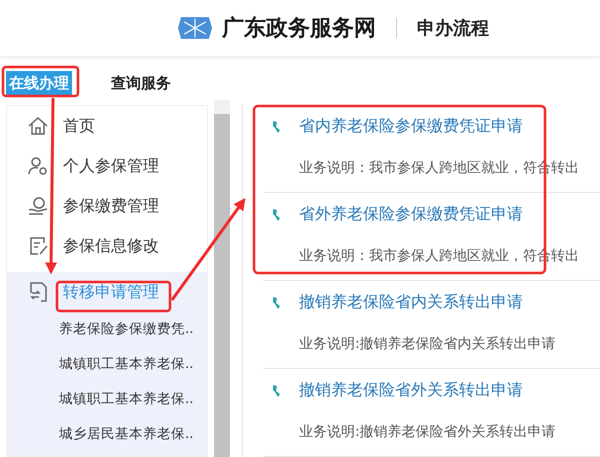 This screenshot has width=600, height=457. What do you see at coordinates (222, 278) in the screenshot?
I see `scrollbar` at bounding box center [222, 278].